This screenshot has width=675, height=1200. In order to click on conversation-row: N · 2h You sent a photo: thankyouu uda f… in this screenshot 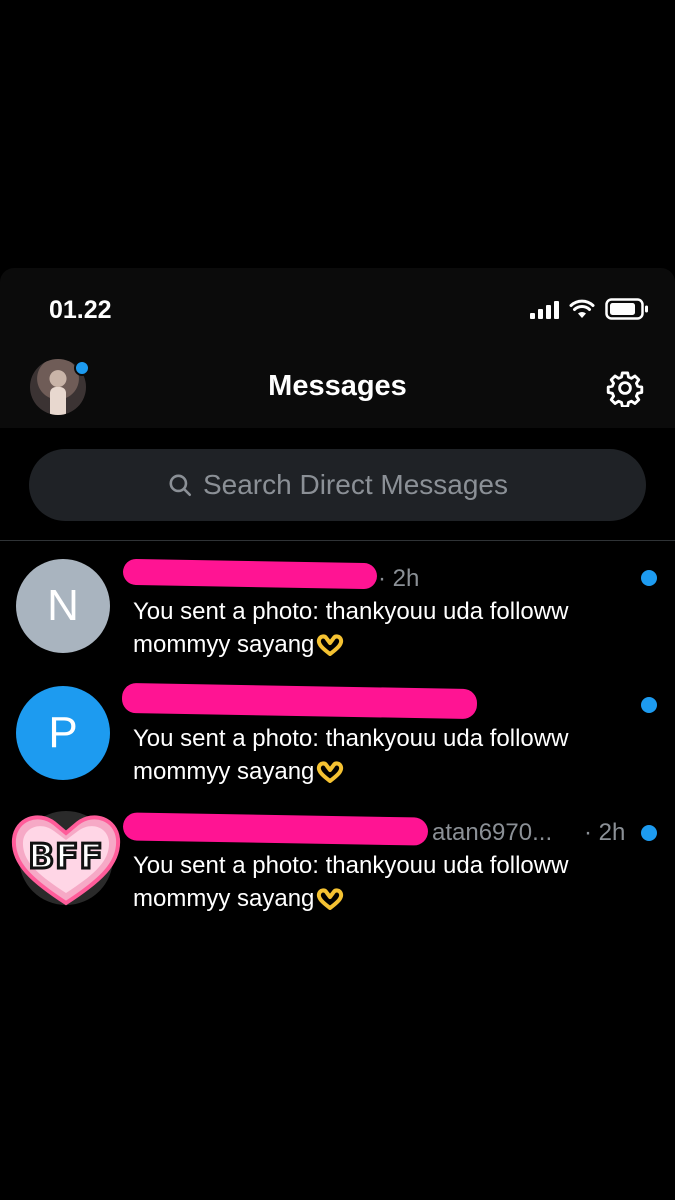, I will do `click(337, 603)`.